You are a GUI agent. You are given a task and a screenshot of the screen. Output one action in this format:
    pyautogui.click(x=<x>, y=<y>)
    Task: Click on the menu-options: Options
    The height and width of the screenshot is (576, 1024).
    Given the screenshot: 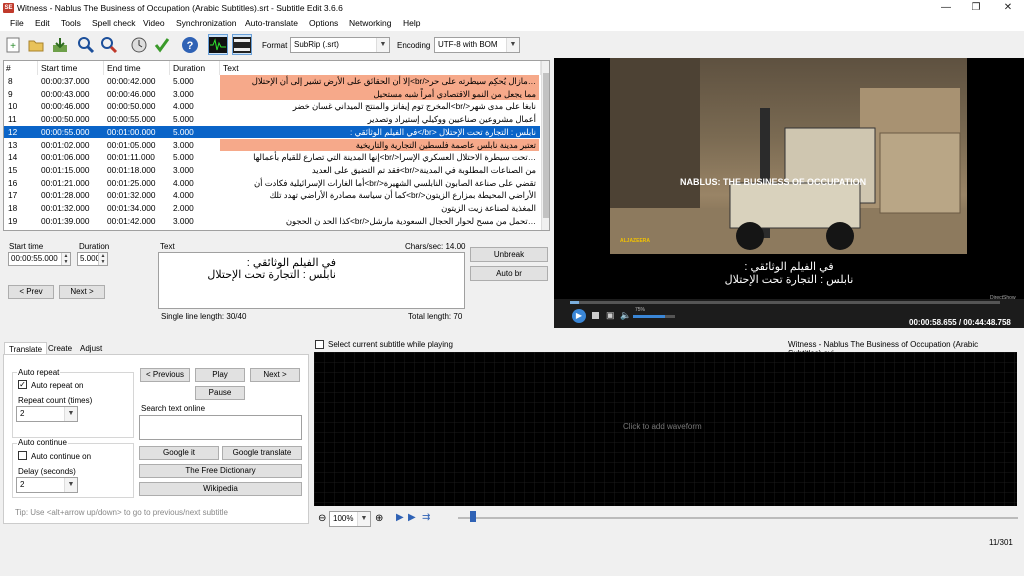 What is the action you would take?
    pyautogui.click(x=323, y=23)
    